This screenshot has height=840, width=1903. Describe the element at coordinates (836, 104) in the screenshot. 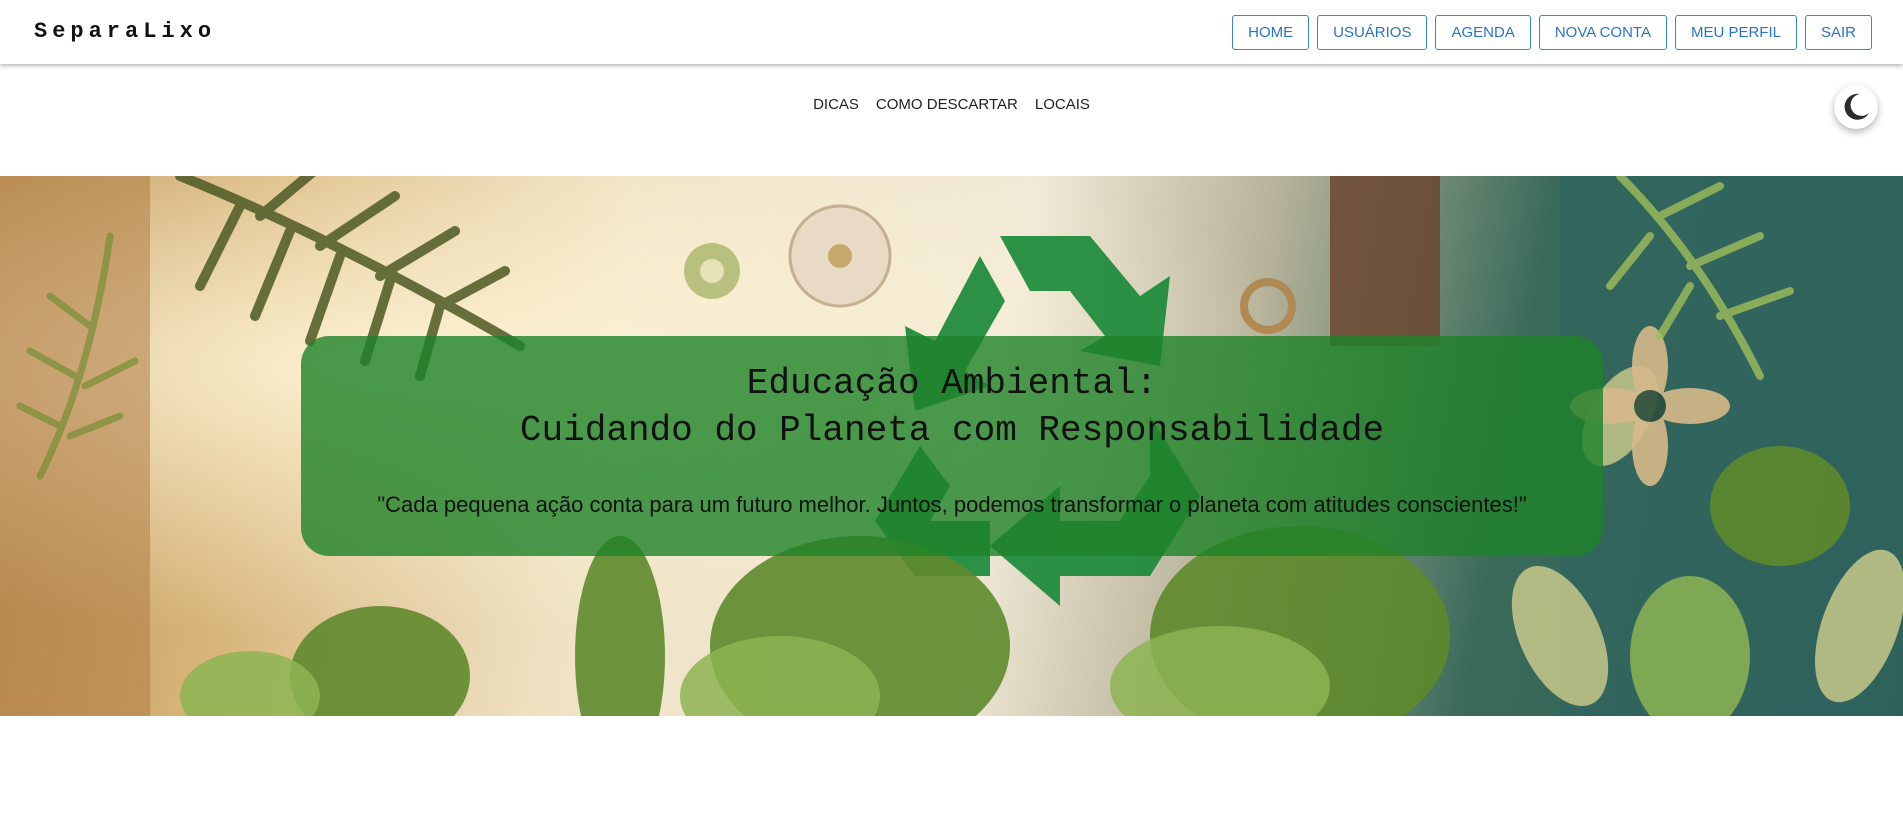

I see `subnav-dicas-link: DICAS` at that location.